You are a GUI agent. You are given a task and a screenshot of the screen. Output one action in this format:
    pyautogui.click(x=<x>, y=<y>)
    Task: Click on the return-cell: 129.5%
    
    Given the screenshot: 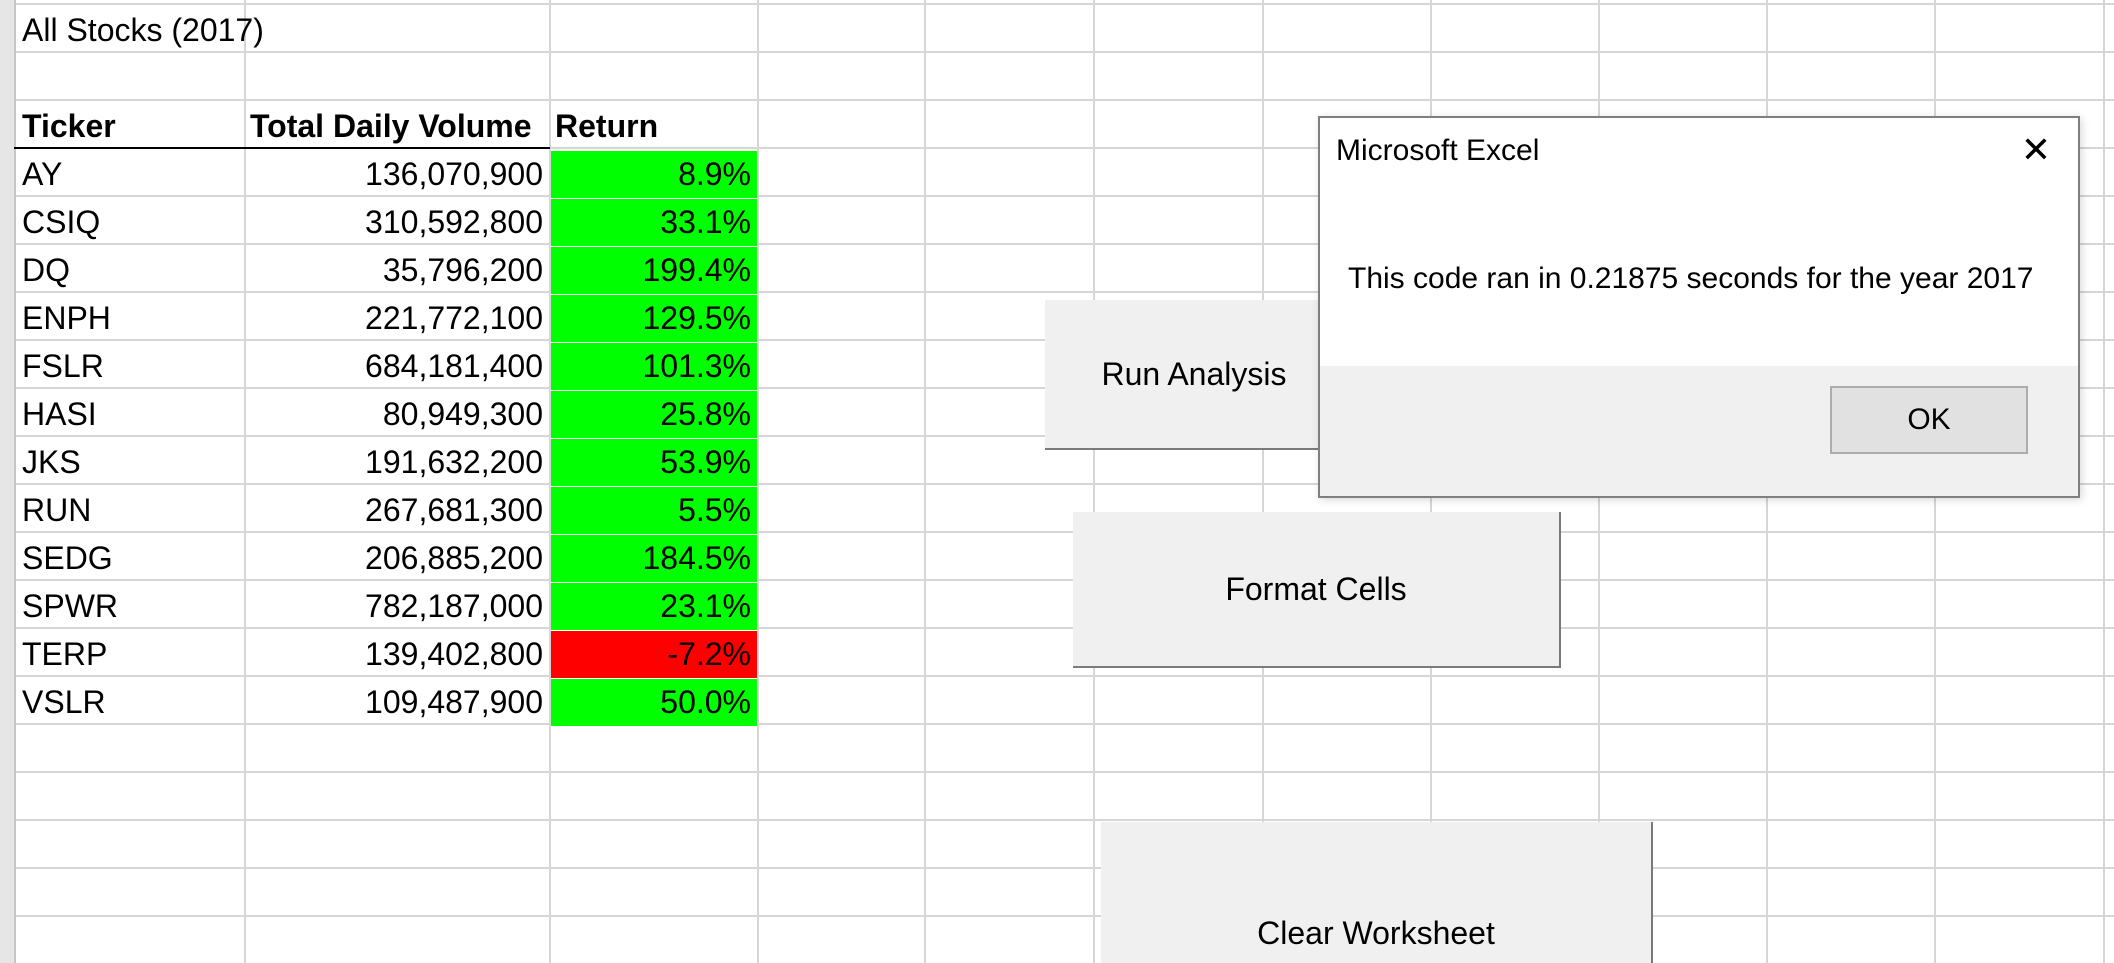 What is the action you would take?
    pyautogui.click(x=654, y=318)
    